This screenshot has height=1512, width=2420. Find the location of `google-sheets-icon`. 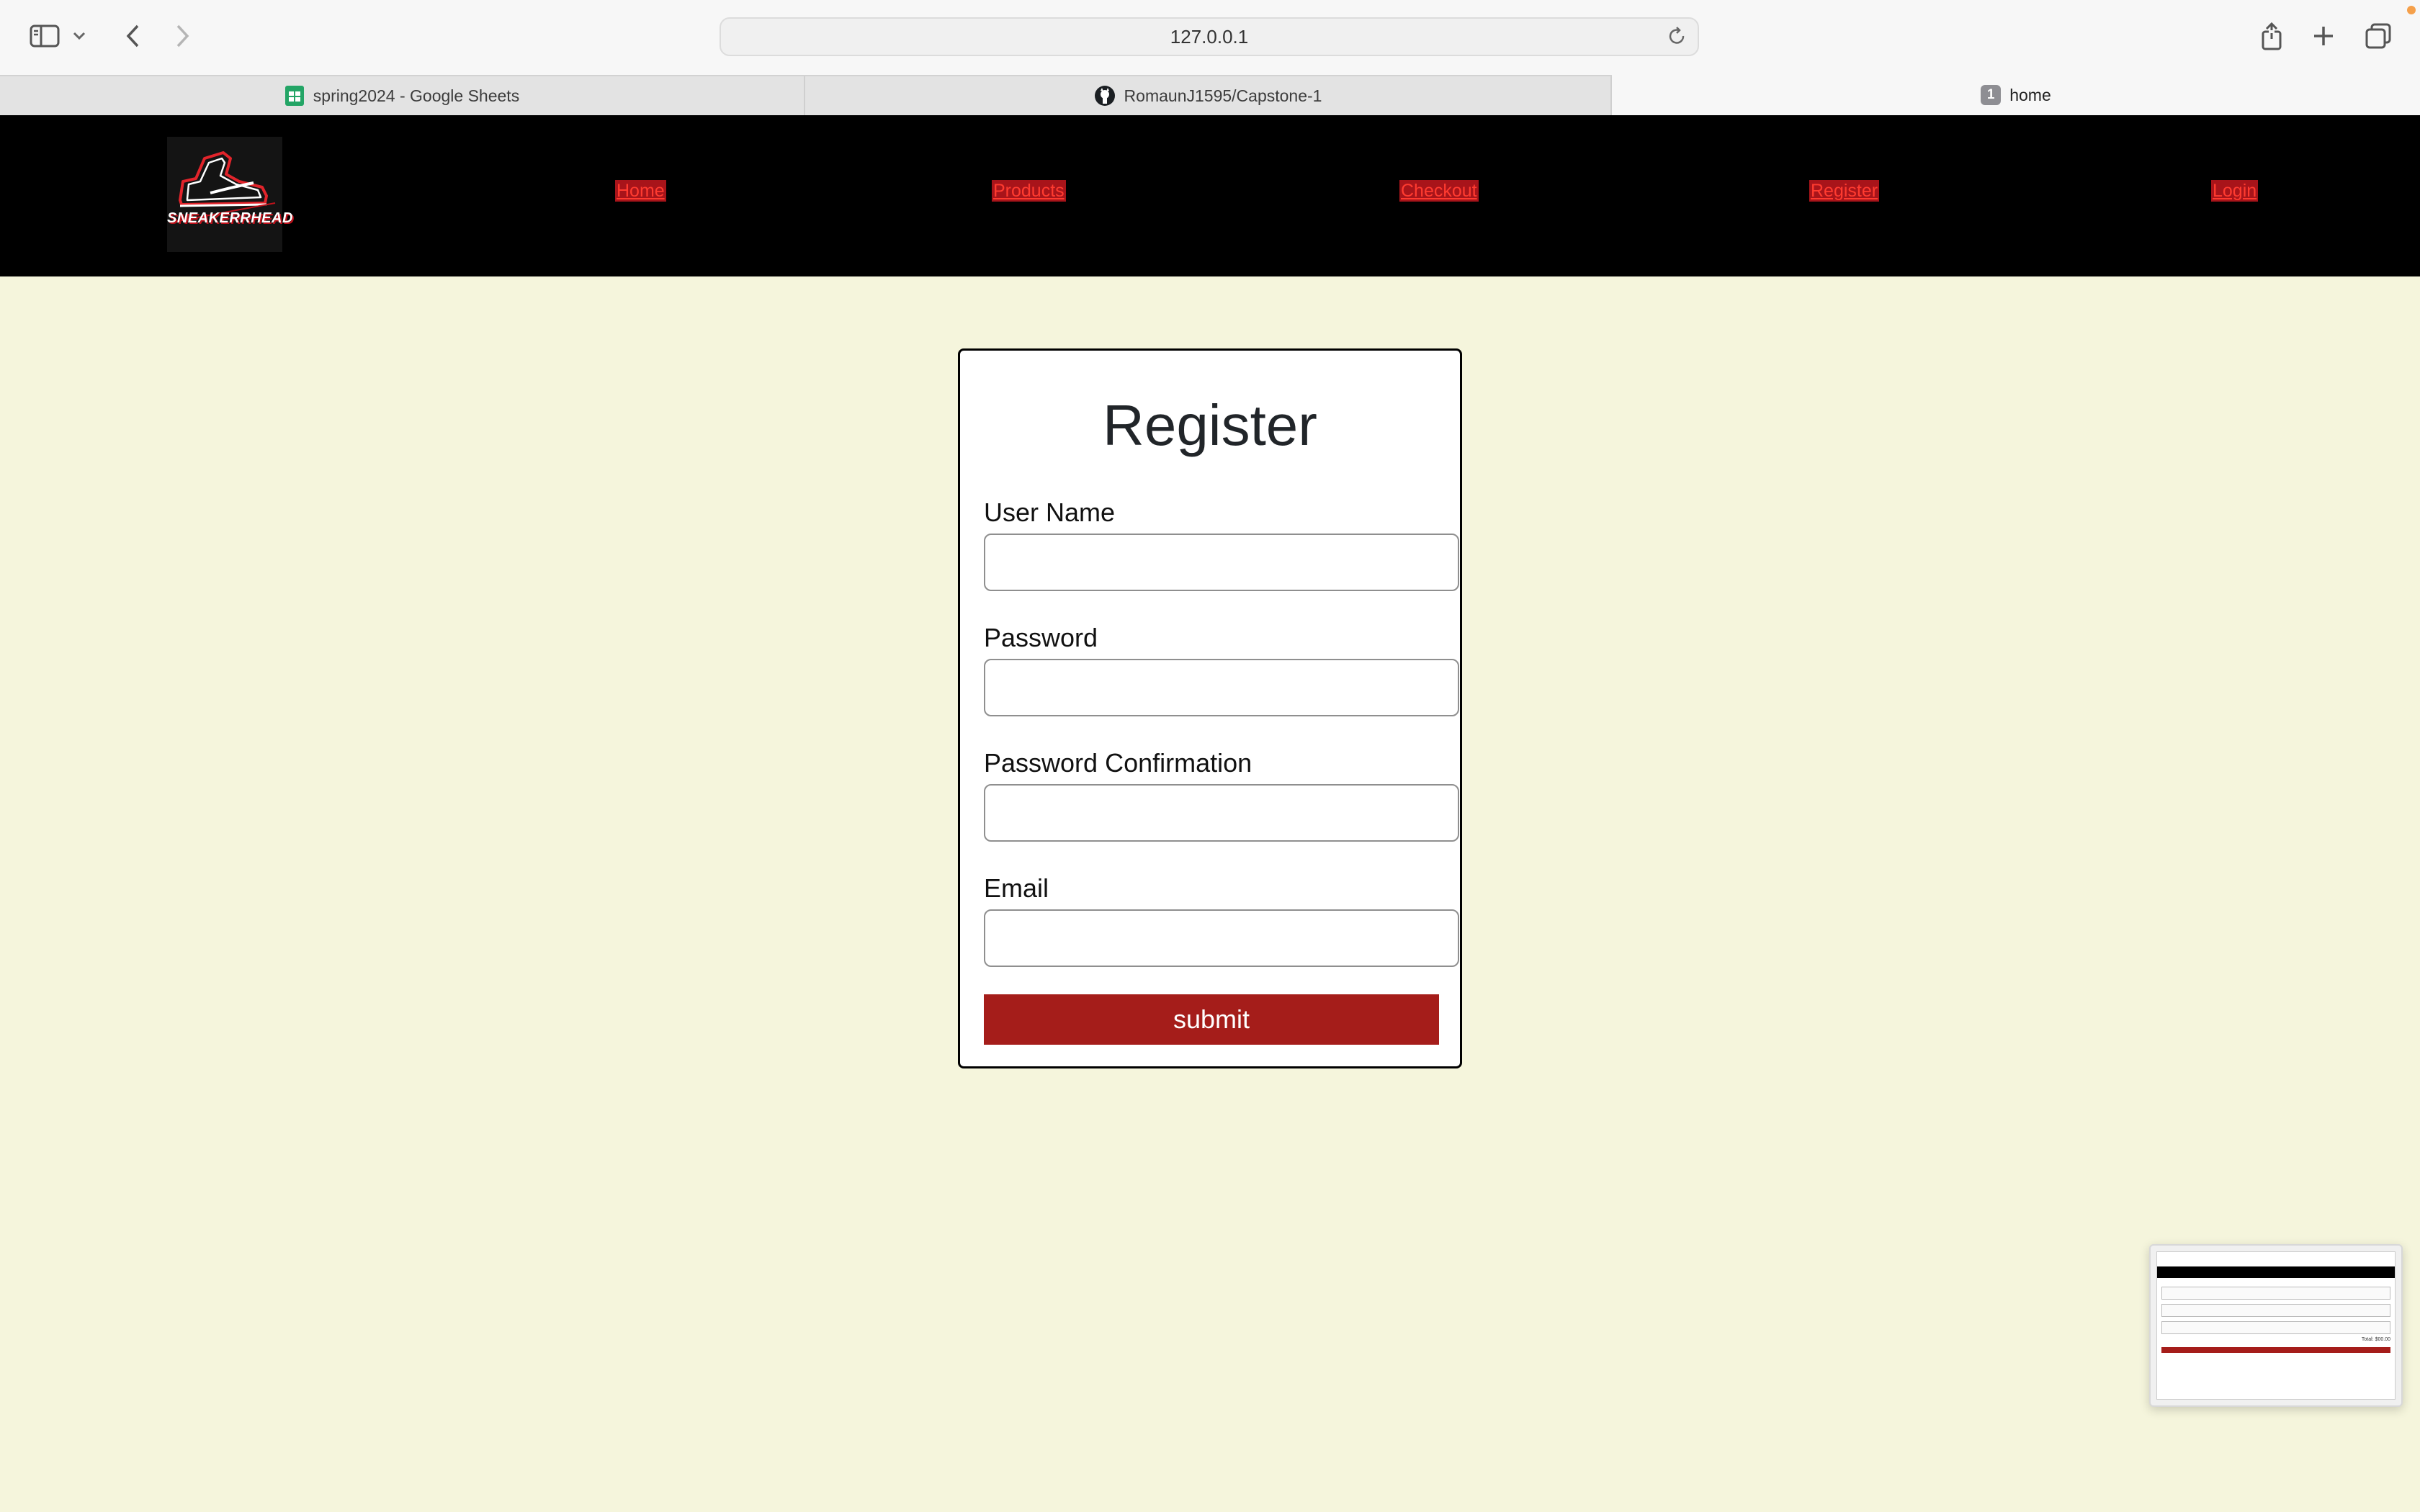

google-sheets-icon is located at coordinates (294, 96).